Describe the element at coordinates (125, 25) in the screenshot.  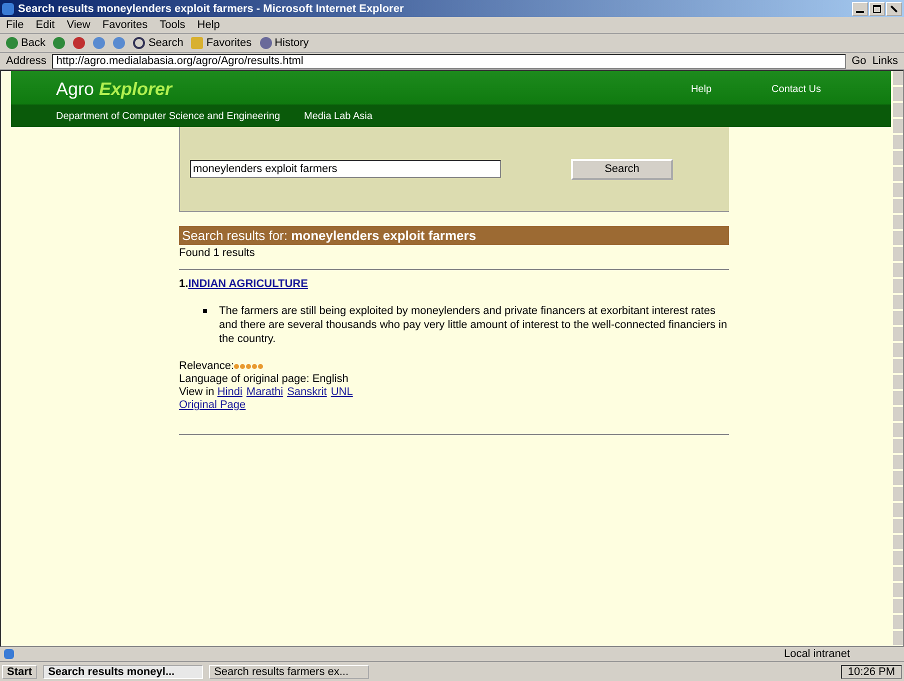
I see `menu-item: Favorites` at that location.